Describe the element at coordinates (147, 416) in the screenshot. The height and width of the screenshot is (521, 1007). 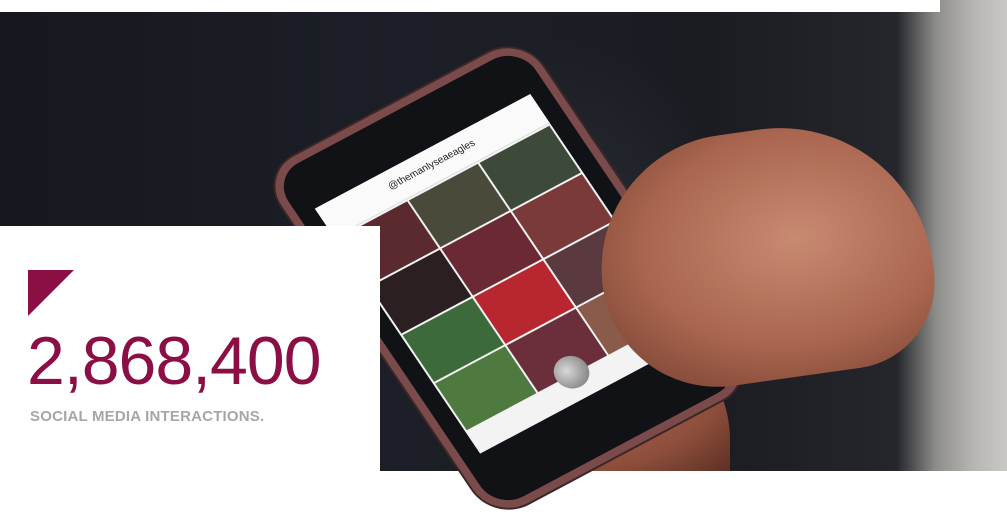
I see `stat-label: SOCIAL MEDIA INTERACTIONS.` at that location.